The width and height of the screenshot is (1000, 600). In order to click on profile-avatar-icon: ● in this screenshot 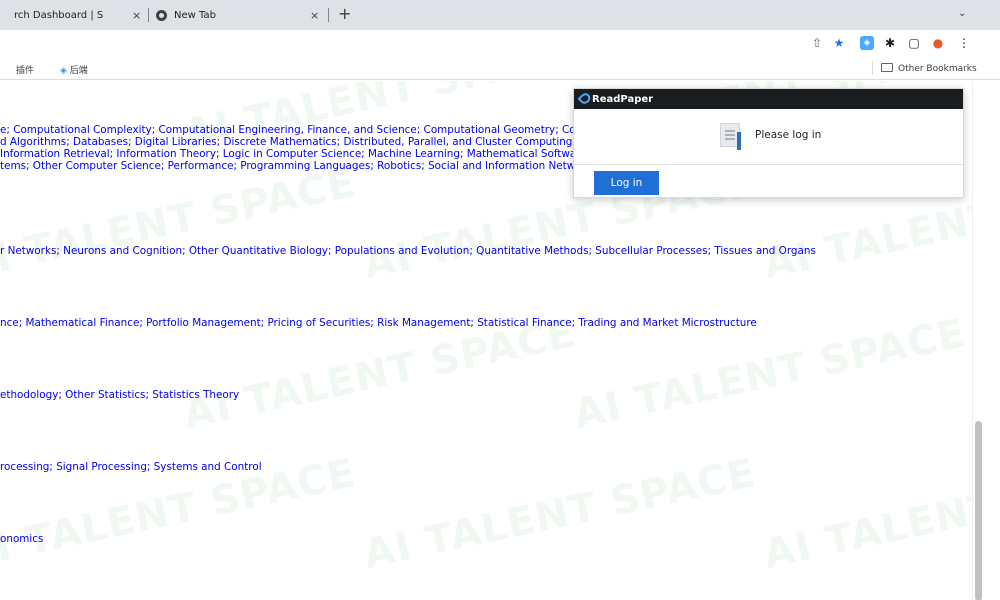, I will do `click(938, 43)`.